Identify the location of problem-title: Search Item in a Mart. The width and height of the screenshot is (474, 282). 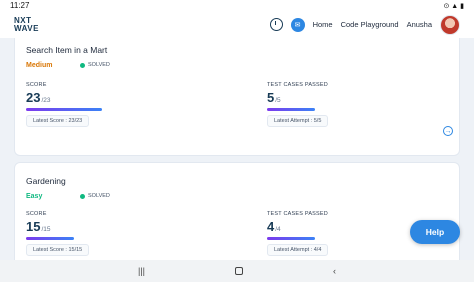
(66, 50).